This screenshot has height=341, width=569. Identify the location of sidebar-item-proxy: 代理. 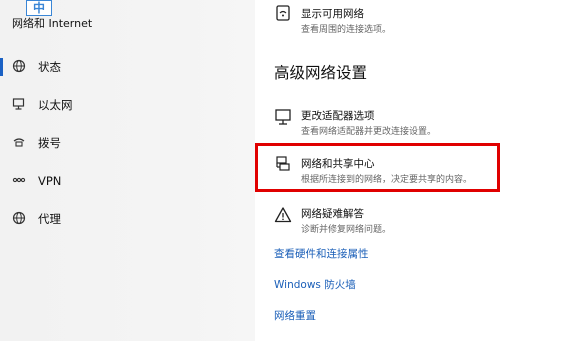
(120, 220).